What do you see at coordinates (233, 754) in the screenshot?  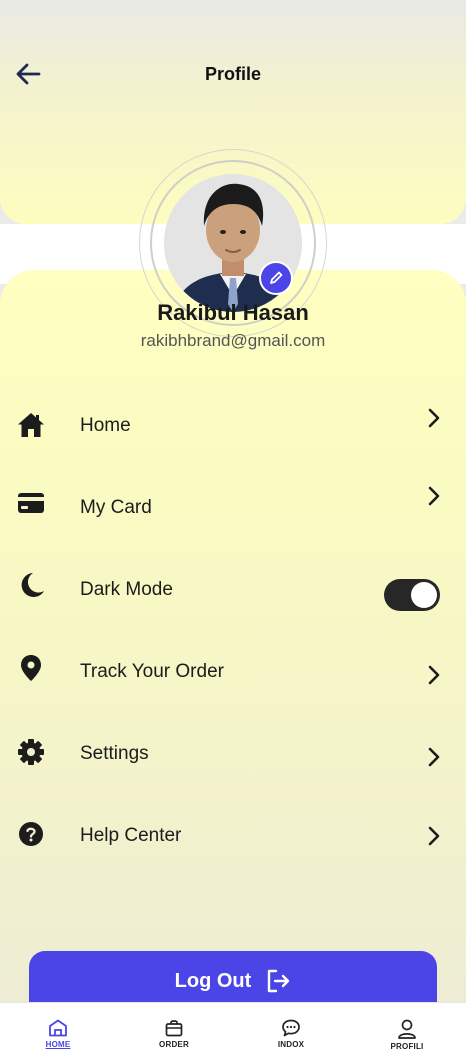 I see `menu-item-settings: Settings` at bounding box center [233, 754].